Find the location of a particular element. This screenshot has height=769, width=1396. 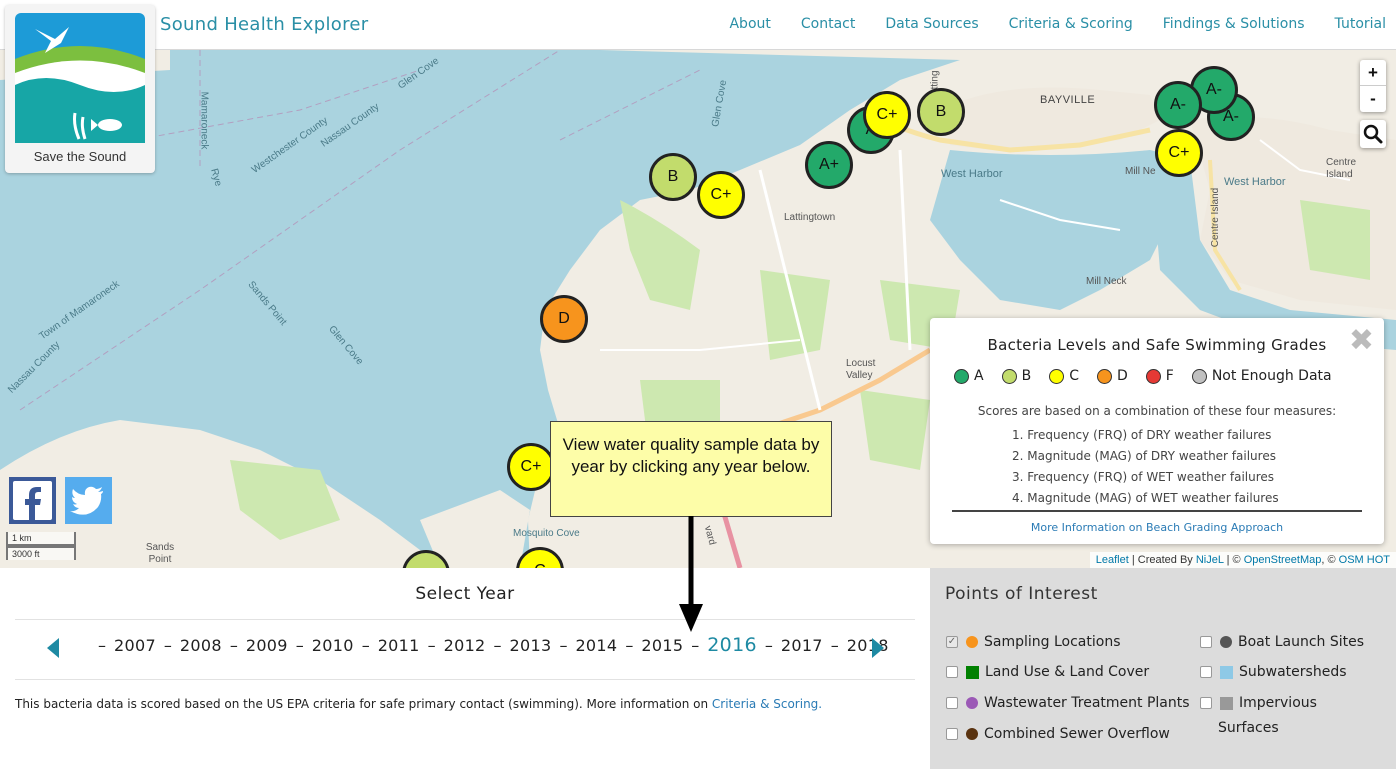

place-label: Mill Ne is located at coordinates (1140, 171).